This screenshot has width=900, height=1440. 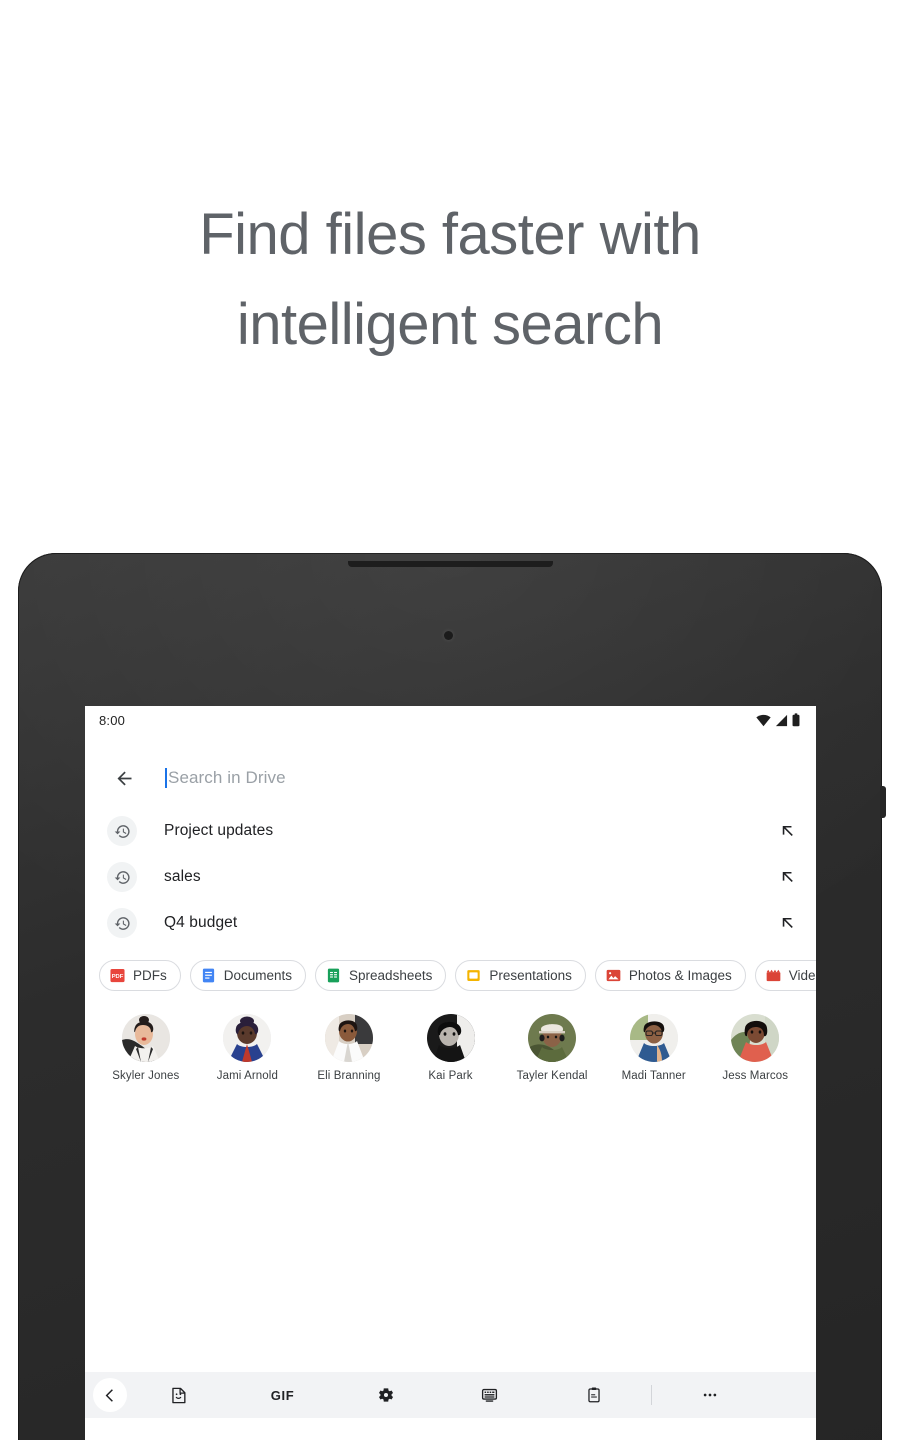 I want to click on overflow-menu-icon, so click(x=710, y=1395).